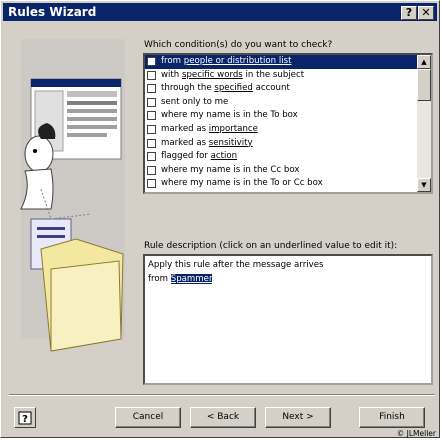  Describe the element at coordinates (229, 115) in the screenshot. I see `condition-text: where my name is in the To box` at that location.